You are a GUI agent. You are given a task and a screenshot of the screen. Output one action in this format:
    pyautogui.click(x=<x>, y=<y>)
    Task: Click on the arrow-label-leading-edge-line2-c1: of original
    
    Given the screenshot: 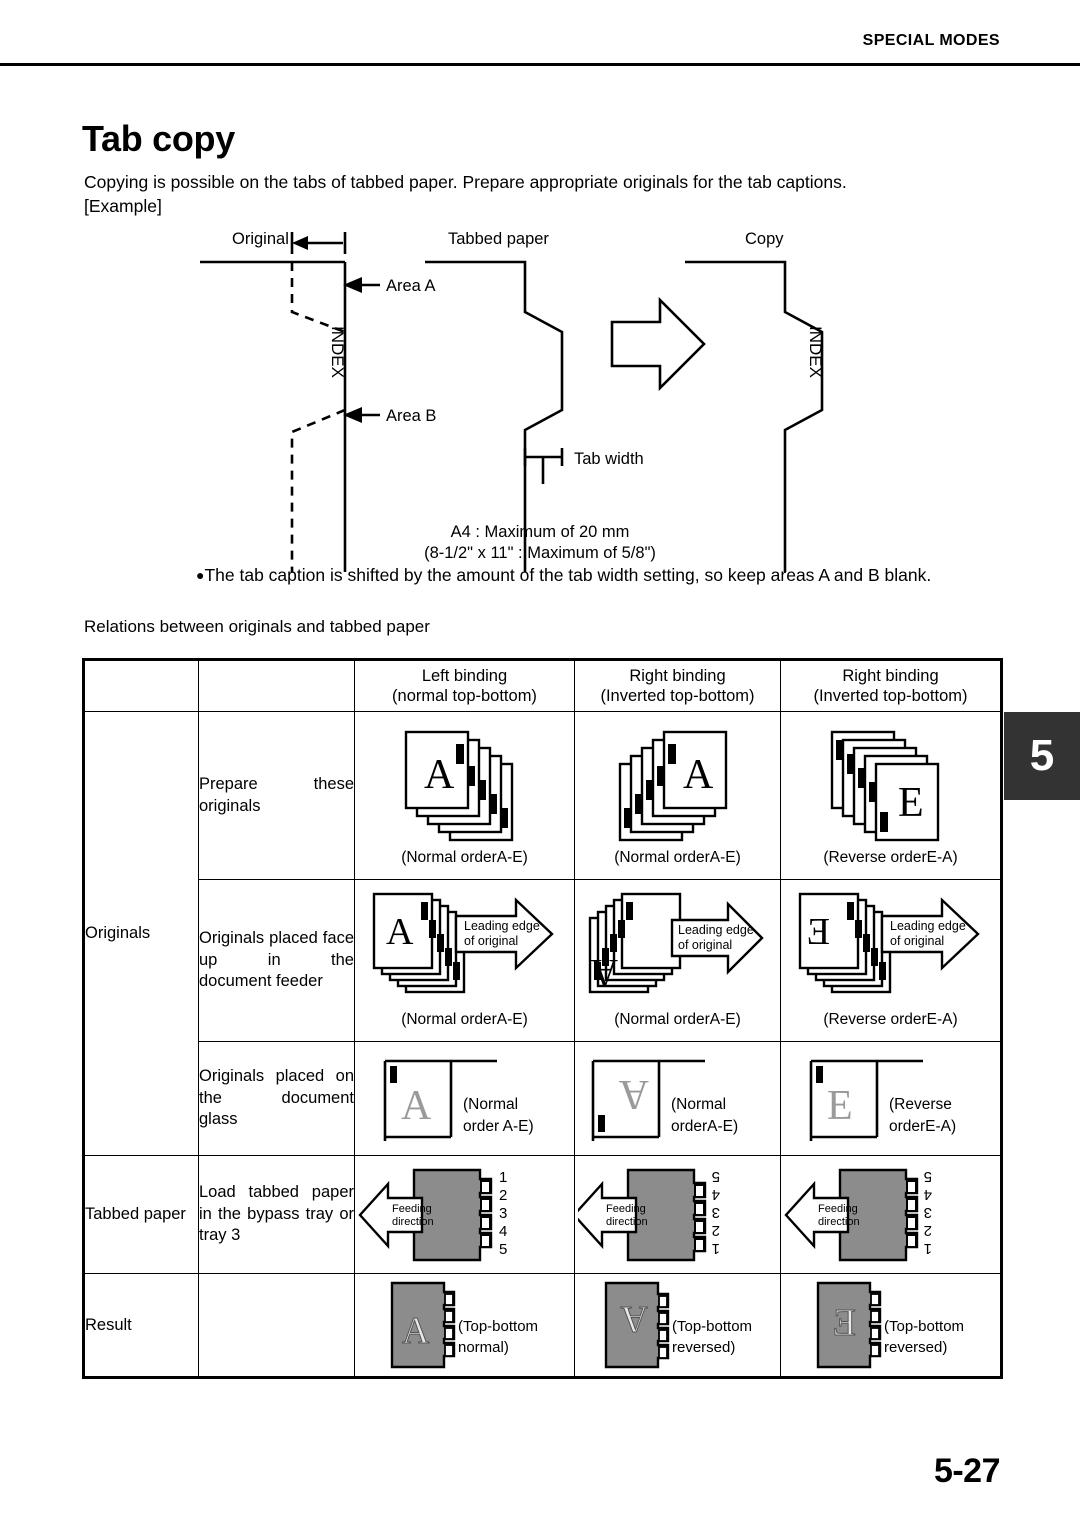 What is the action you would take?
    pyautogui.click(x=491, y=941)
    